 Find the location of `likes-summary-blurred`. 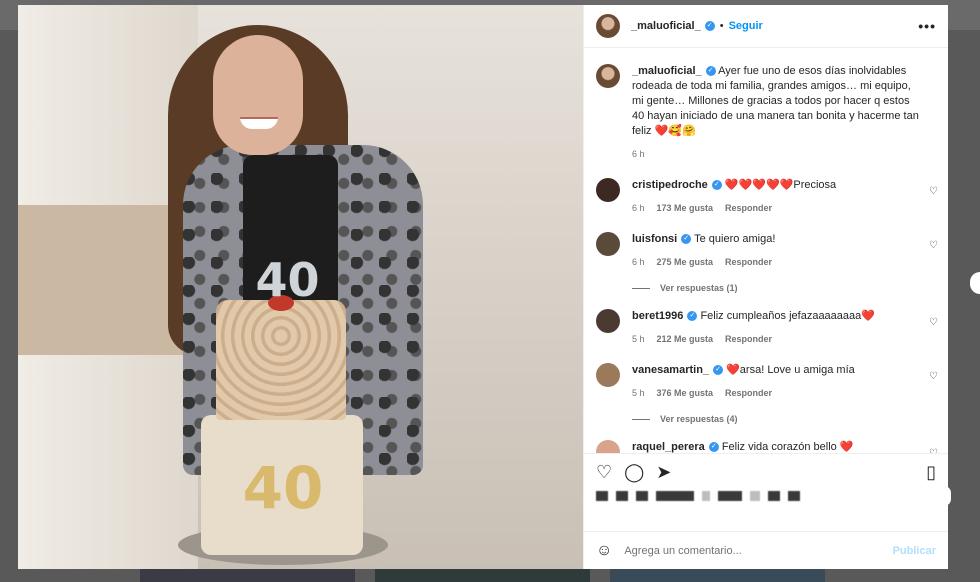

likes-summary-blurred is located at coordinates (766, 511).